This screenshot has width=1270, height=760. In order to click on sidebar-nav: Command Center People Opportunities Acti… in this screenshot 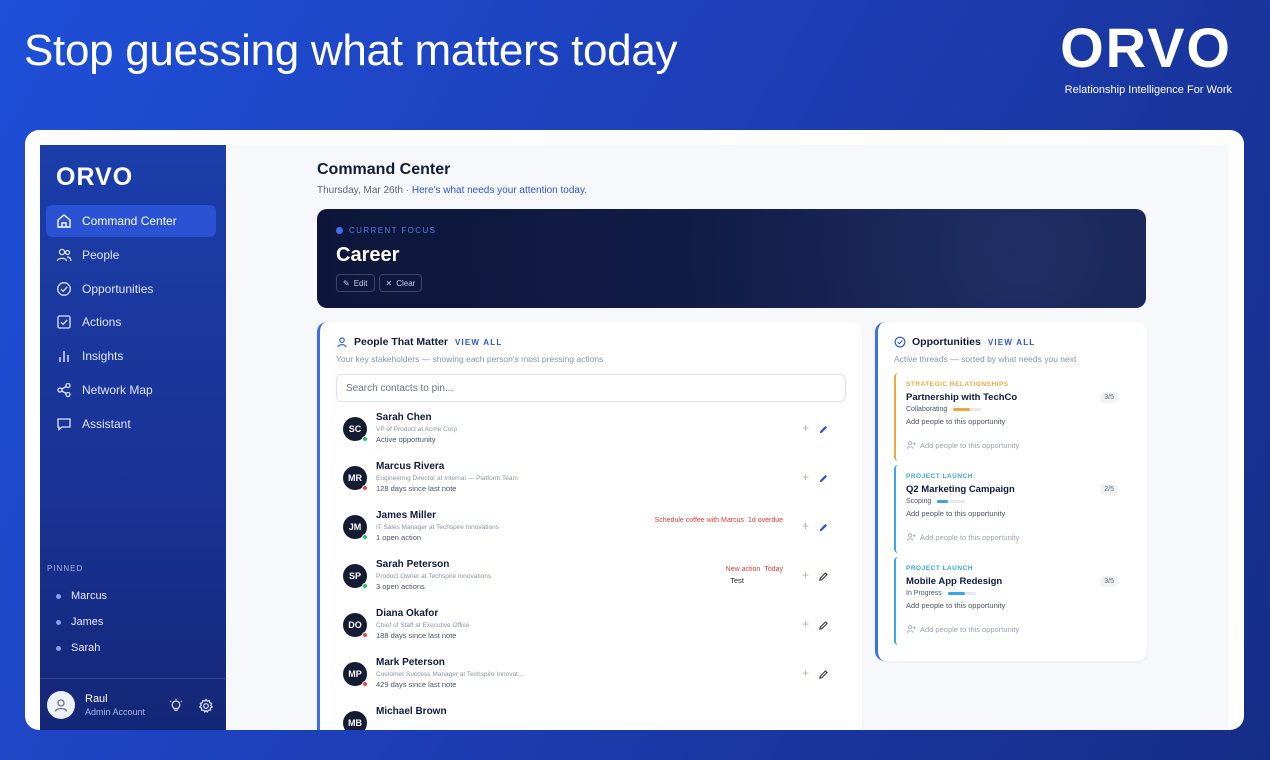, I will do `click(131, 323)`.